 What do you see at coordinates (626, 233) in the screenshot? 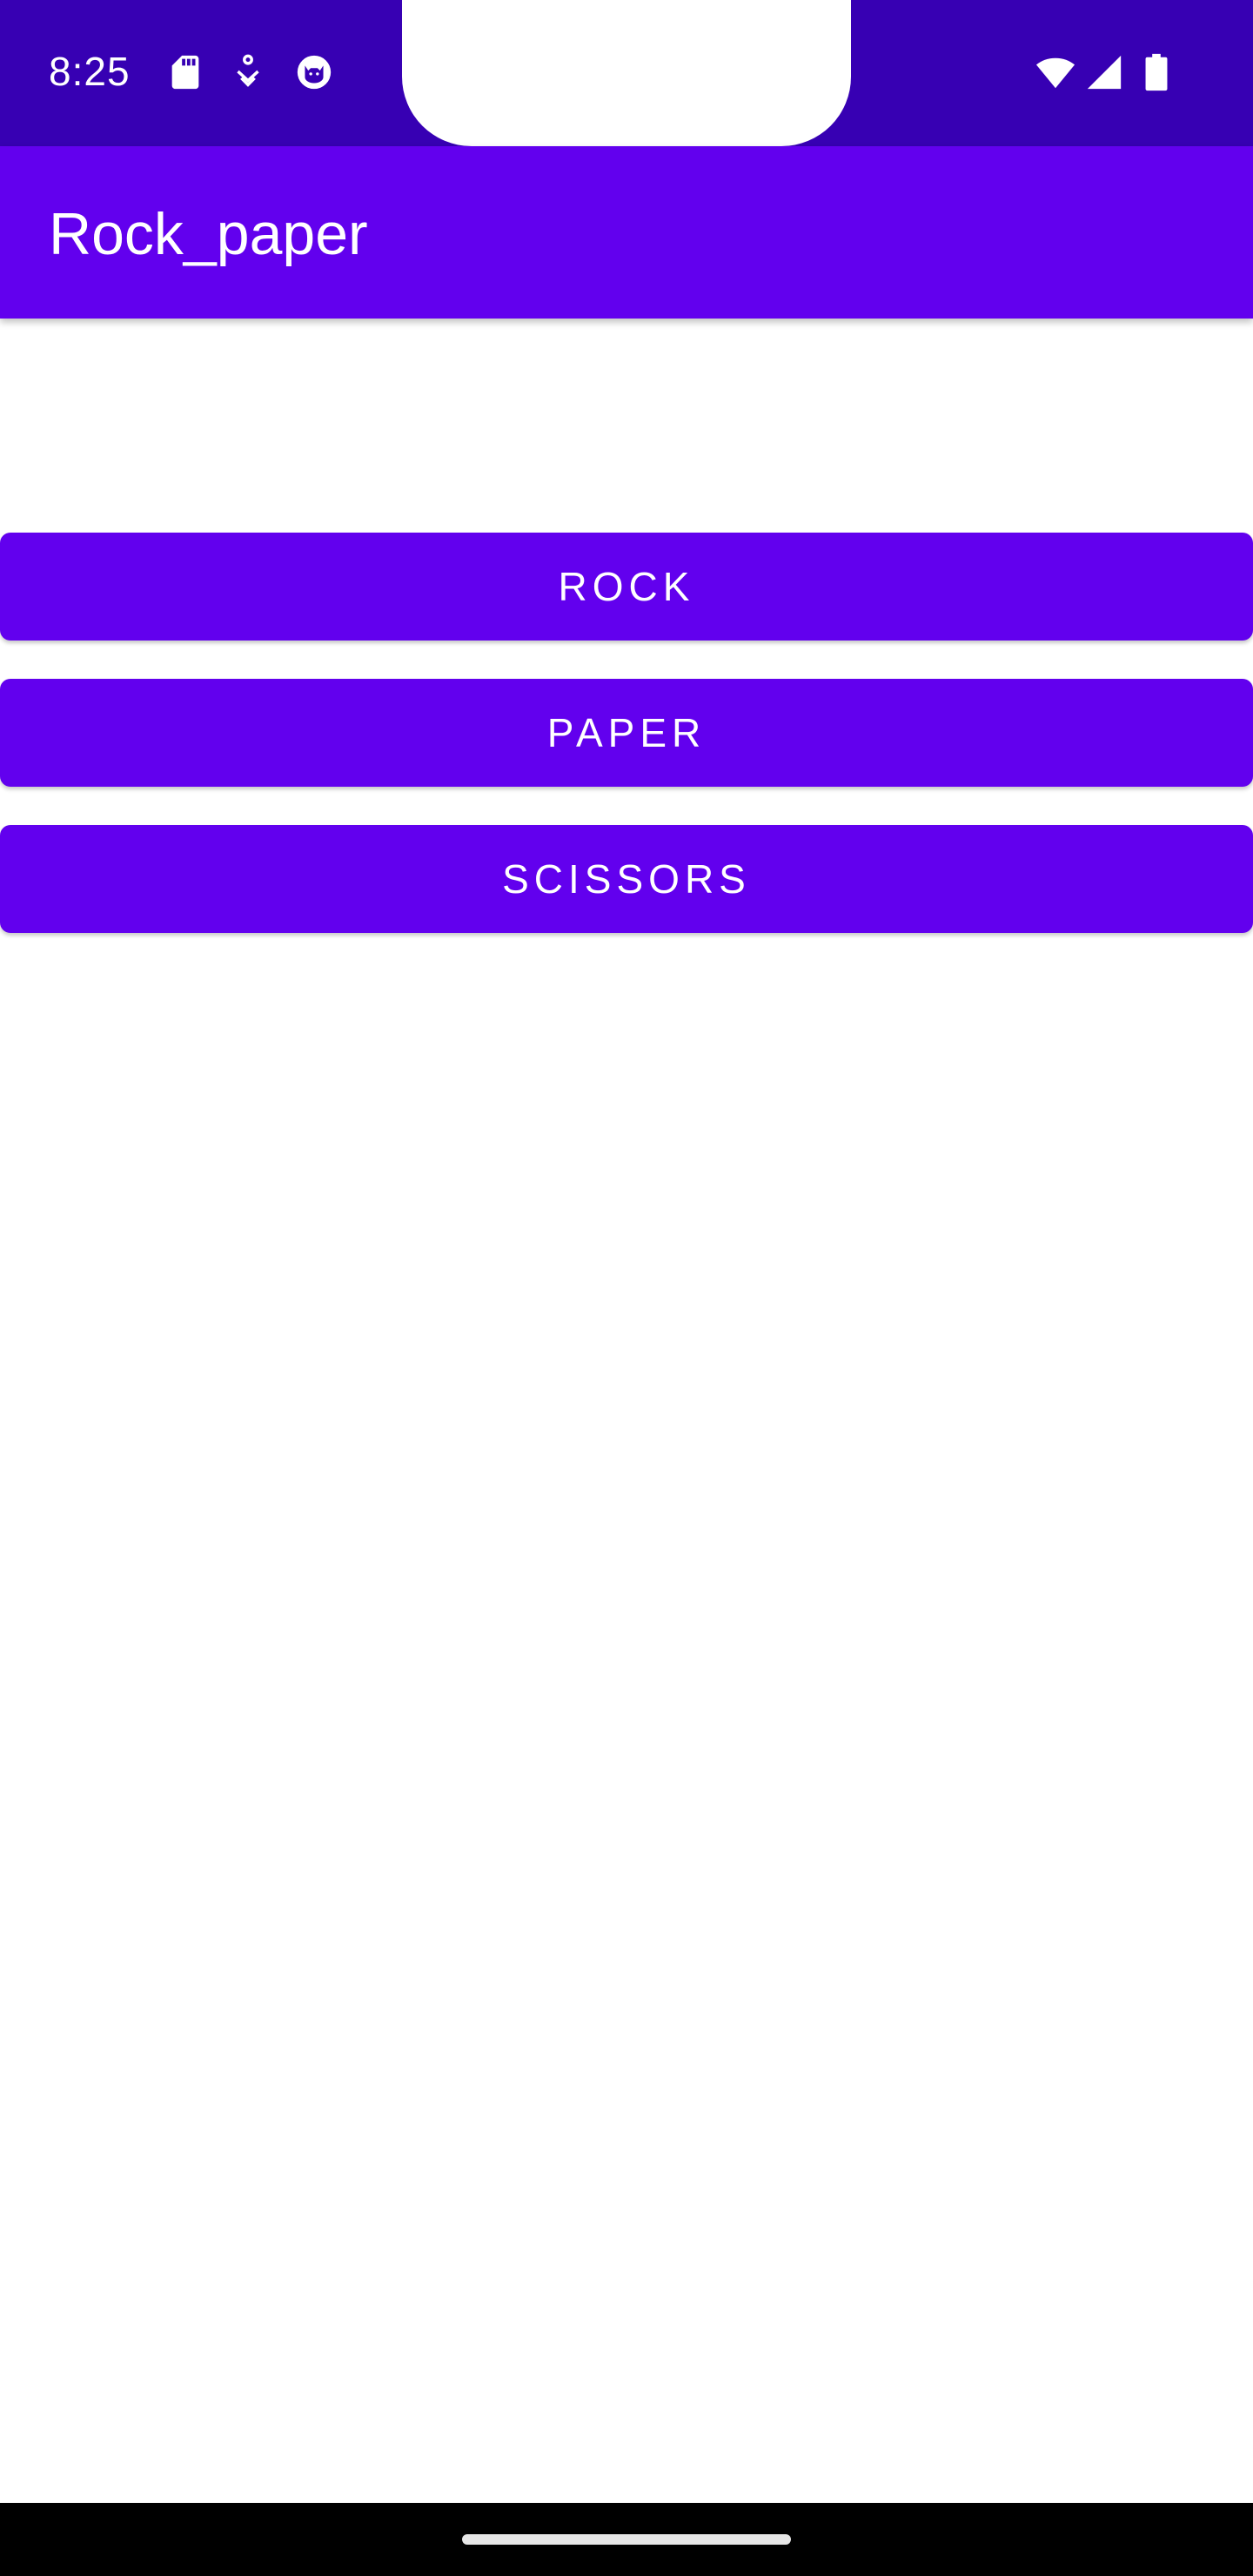
I see `app-bar: Rock_paper` at bounding box center [626, 233].